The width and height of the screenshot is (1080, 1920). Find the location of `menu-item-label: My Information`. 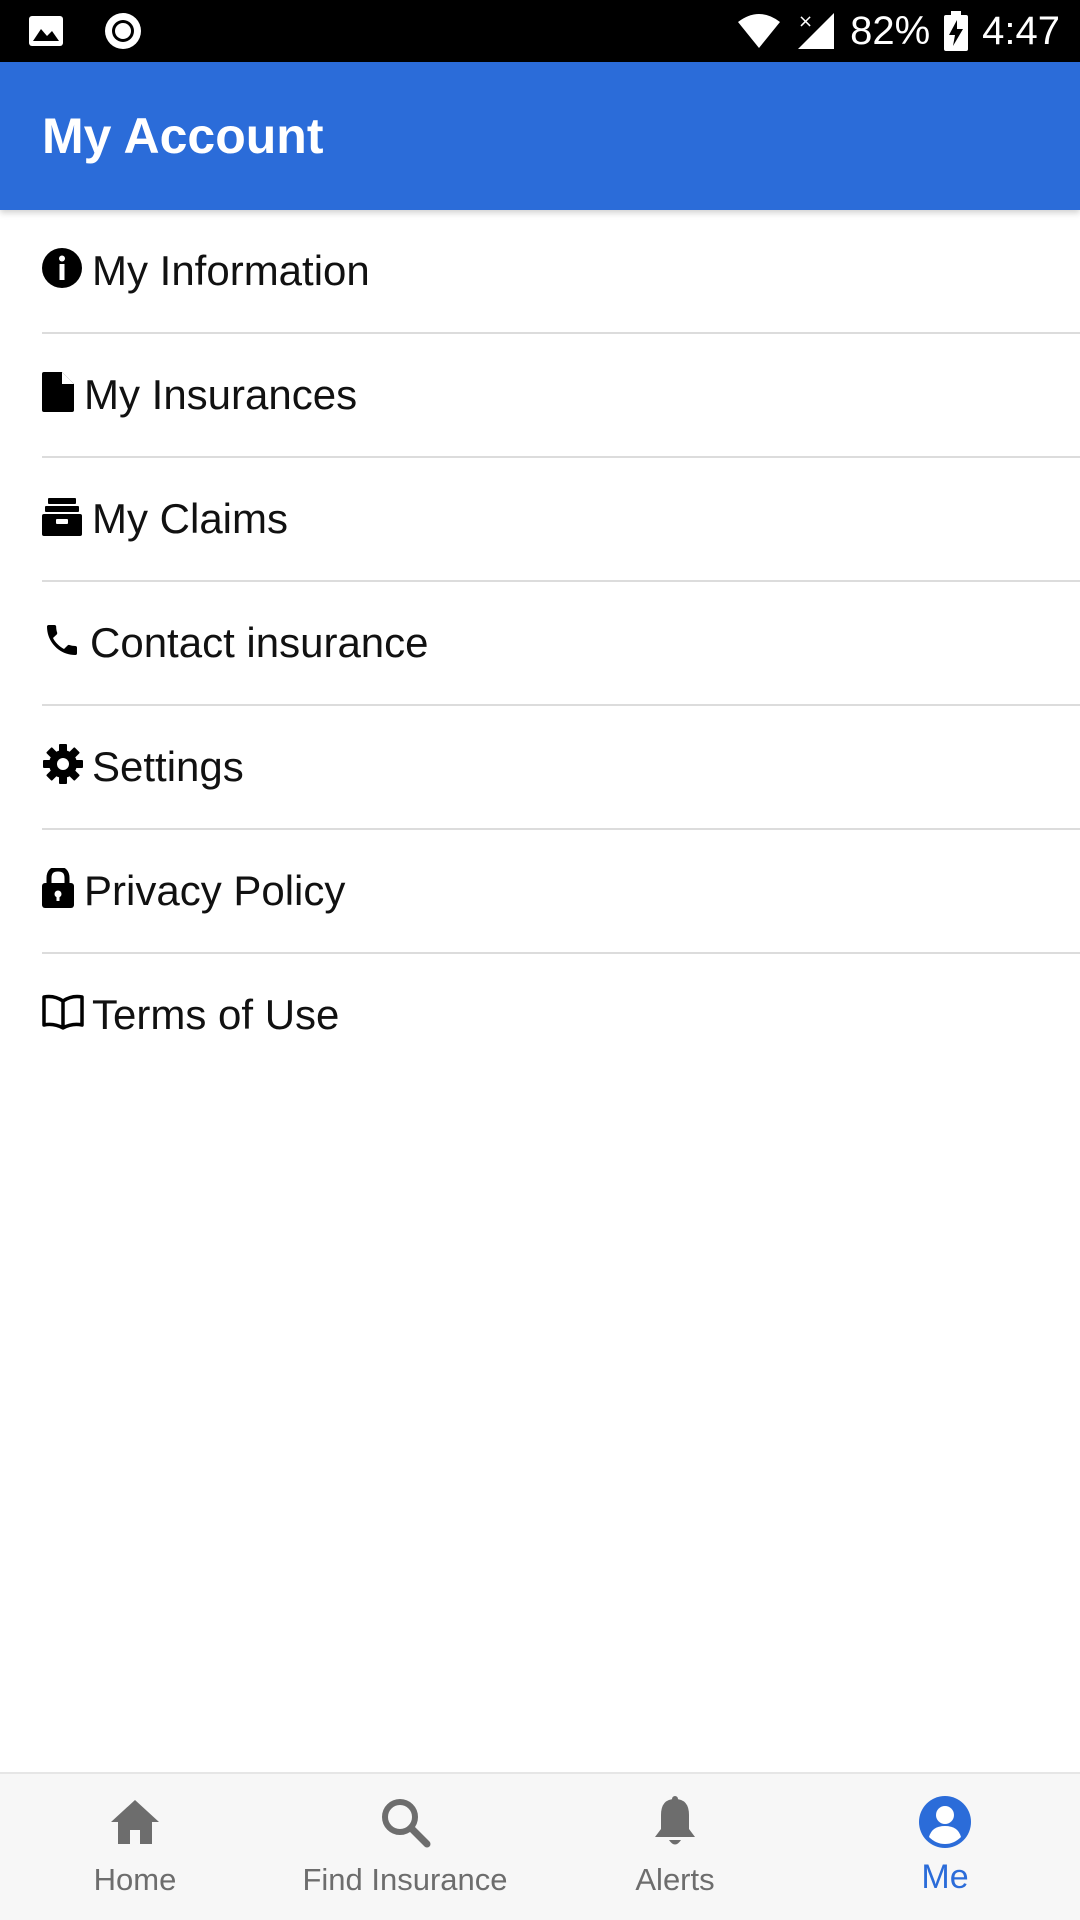

menu-item-label: My Information is located at coordinates (231, 270).